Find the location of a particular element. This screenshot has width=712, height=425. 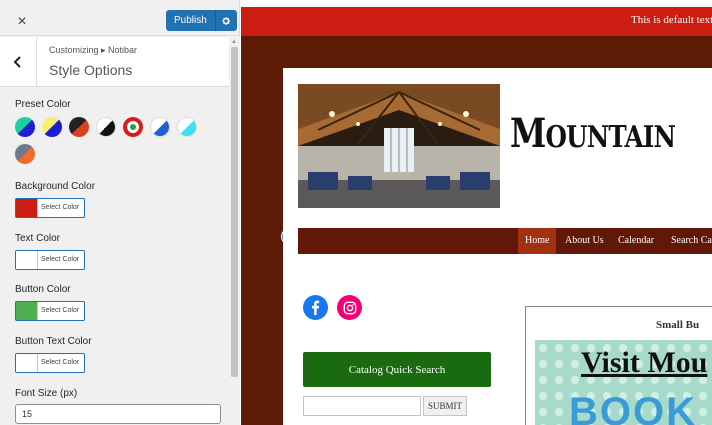

instagram-icon is located at coordinates (349, 307).